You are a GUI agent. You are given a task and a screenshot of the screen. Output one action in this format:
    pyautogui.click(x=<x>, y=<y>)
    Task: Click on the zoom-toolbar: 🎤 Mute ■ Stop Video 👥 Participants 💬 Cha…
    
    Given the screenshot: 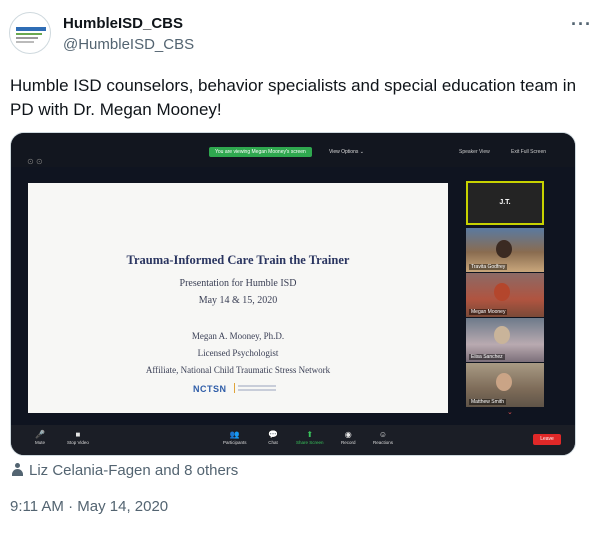 What is the action you would take?
    pyautogui.click(x=293, y=440)
    